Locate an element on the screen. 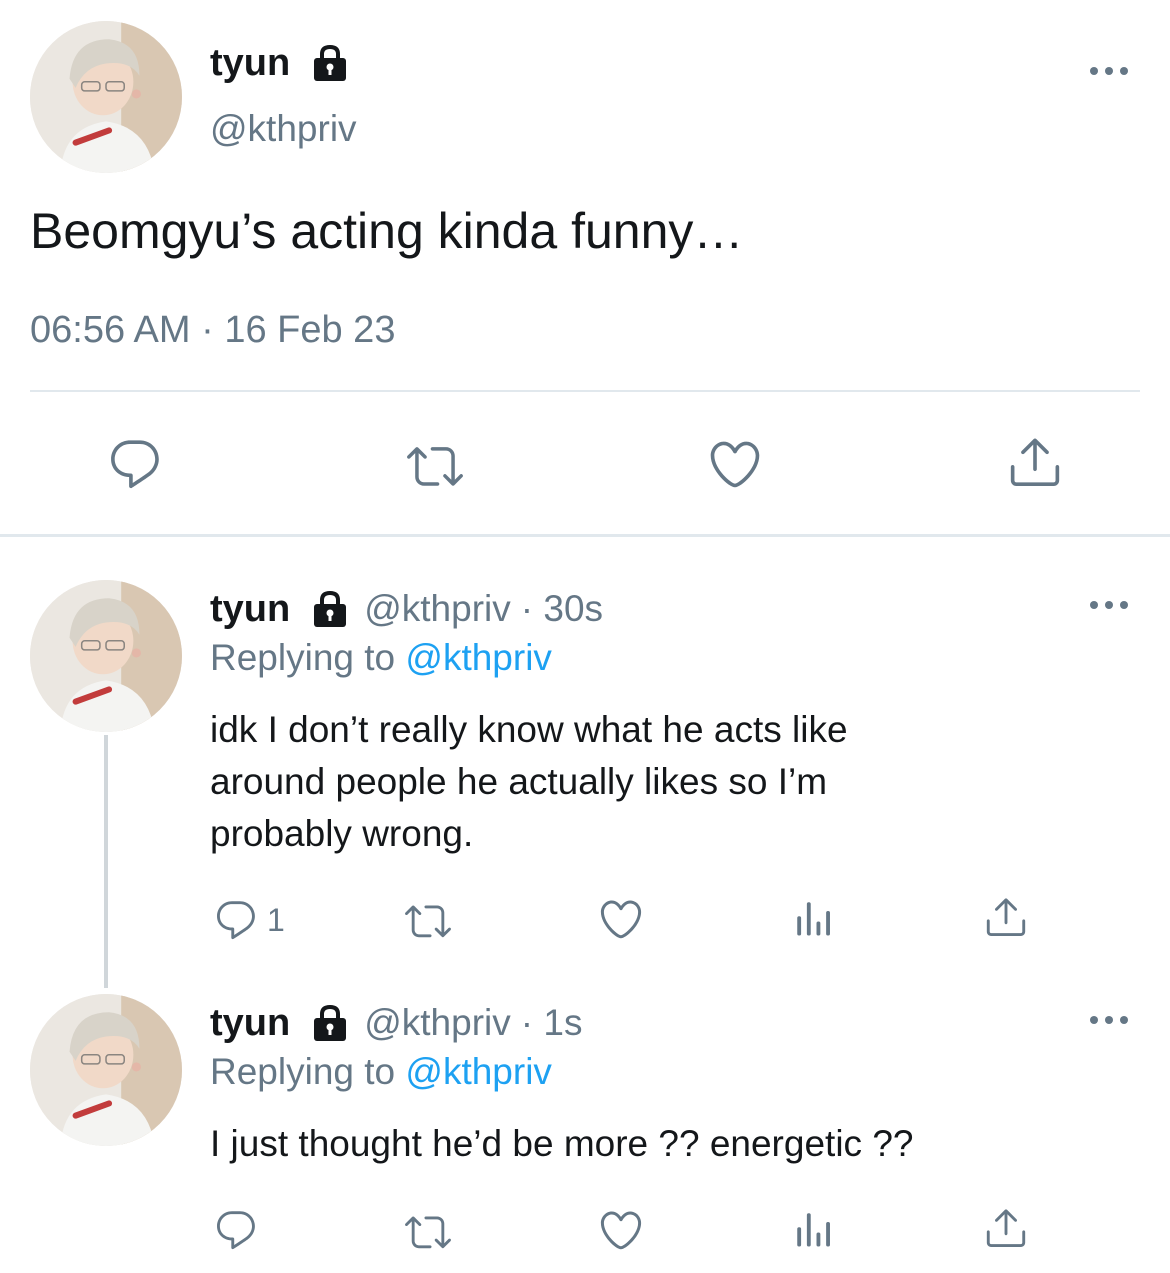 This screenshot has width=1170, height=1273. divider is located at coordinates (585, 391).